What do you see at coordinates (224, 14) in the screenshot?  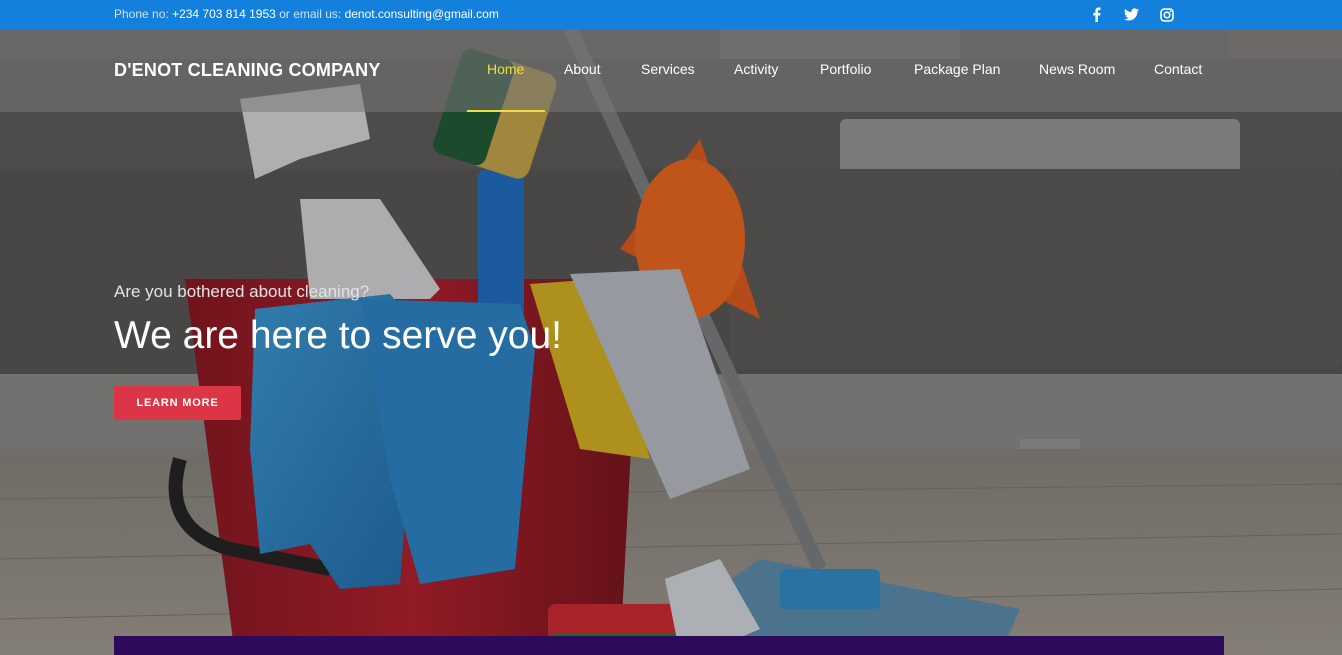 I see `phone-number: +234 703 814 1953` at bounding box center [224, 14].